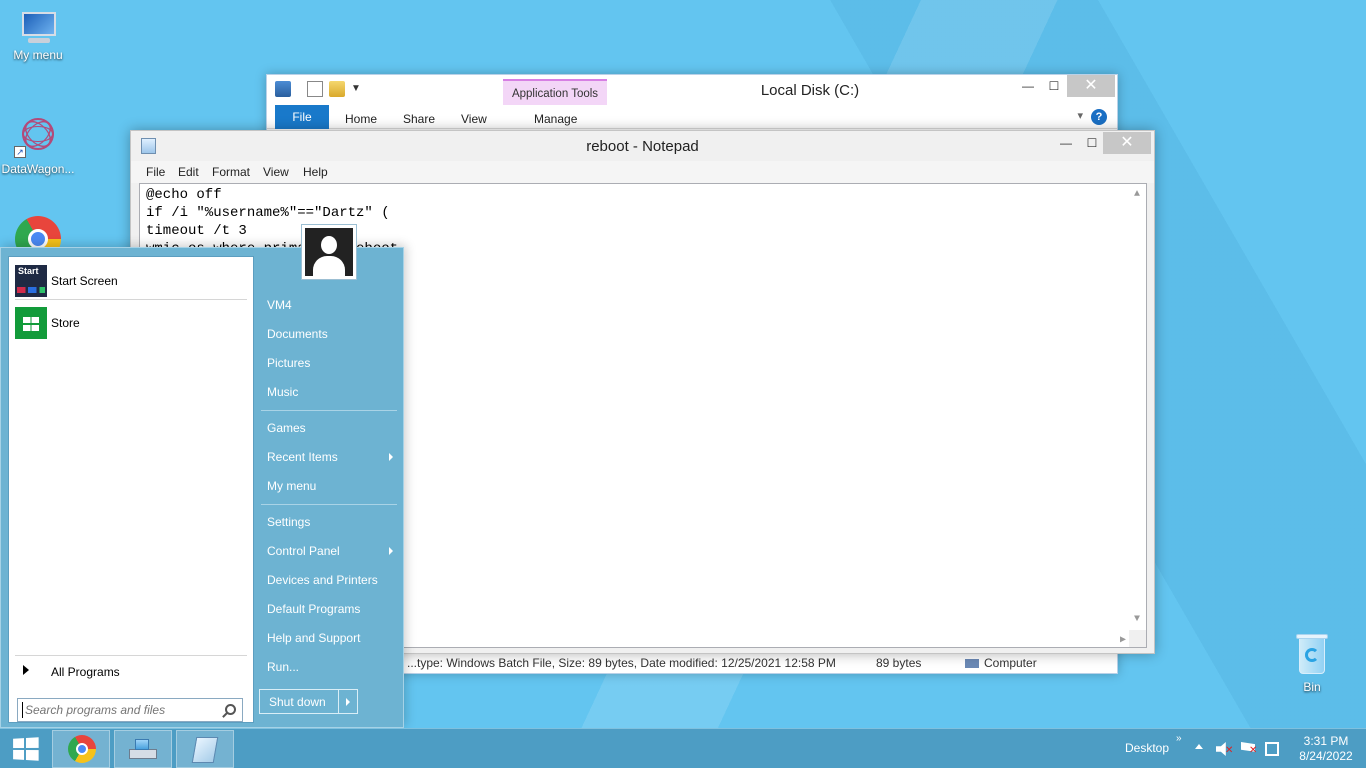 This screenshot has width=1366, height=768. Describe the element at coordinates (120, 710) in the screenshot. I see `search-input` at that location.